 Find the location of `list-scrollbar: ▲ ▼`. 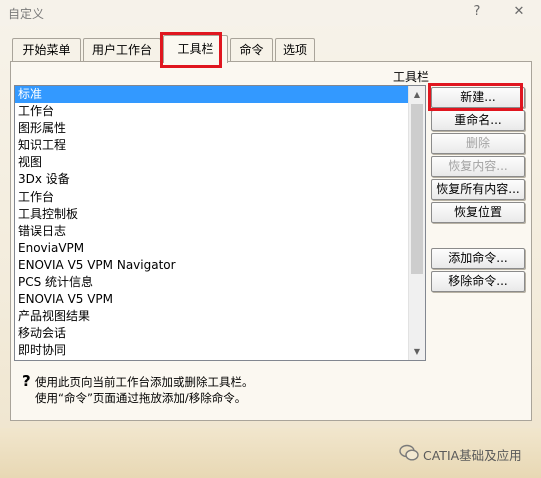

list-scrollbar: ▲ ▼ is located at coordinates (416, 223).